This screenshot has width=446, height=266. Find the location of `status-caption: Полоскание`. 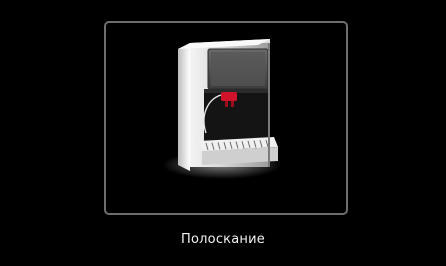

status-caption: Полоскание is located at coordinates (223, 239).